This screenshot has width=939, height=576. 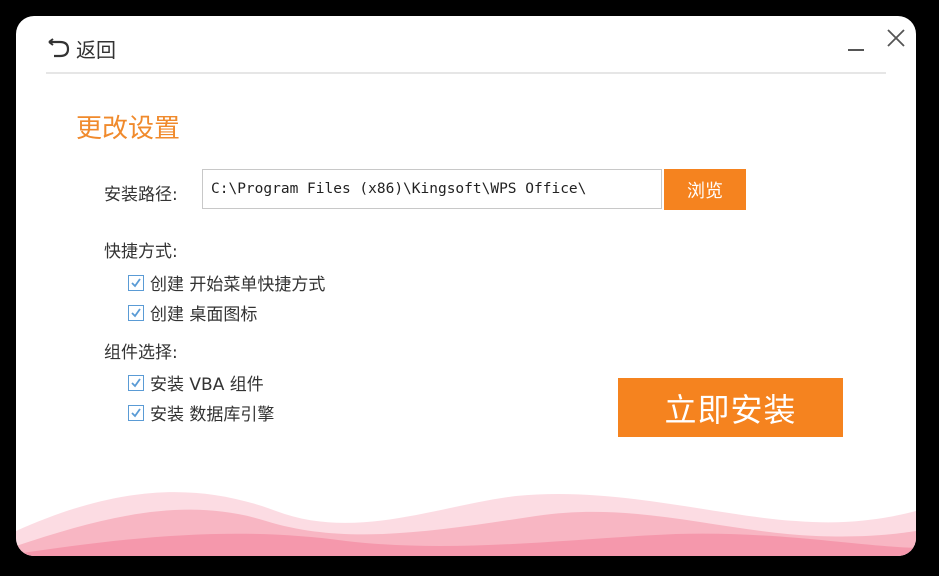 I want to click on desktop-icon-checkbox, so click(x=136, y=312).